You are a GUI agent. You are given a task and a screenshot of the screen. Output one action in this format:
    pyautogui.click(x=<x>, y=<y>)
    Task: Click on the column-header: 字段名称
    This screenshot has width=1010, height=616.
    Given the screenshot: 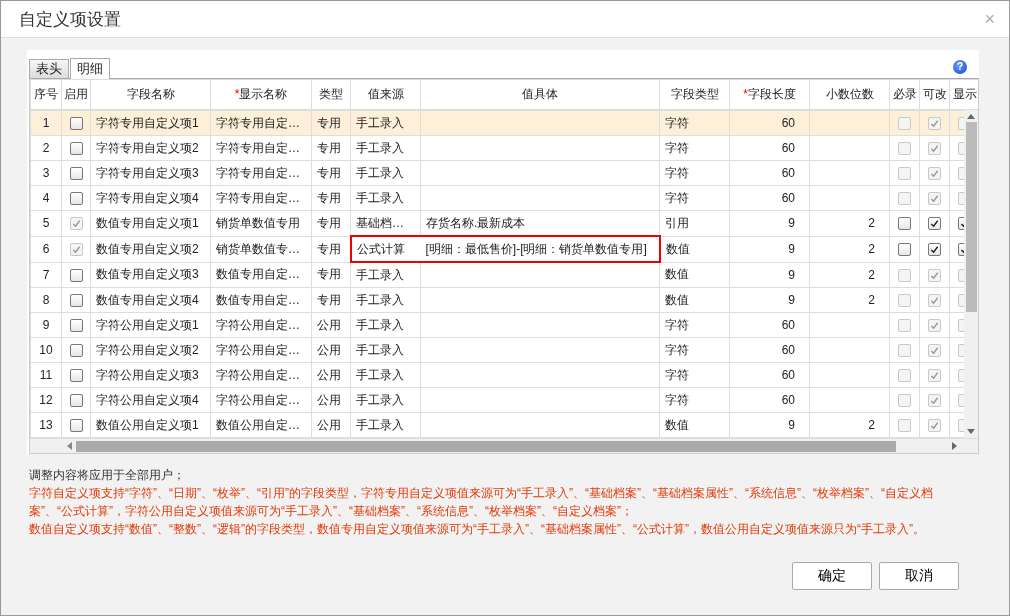 What is the action you would take?
    pyautogui.click(x=150, y=94)
    